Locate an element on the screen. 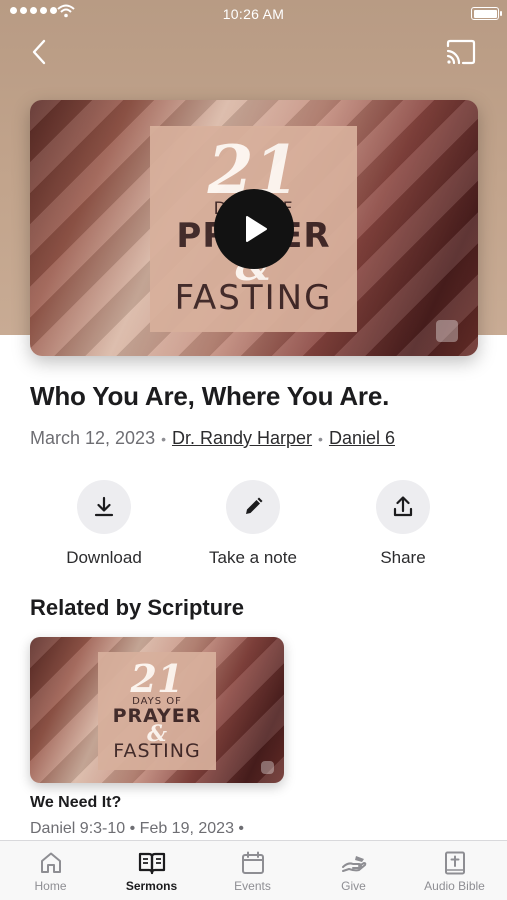 This screenshot has width=507, height=900. take-note-button: Take a note is located at coordinates (253, 524).